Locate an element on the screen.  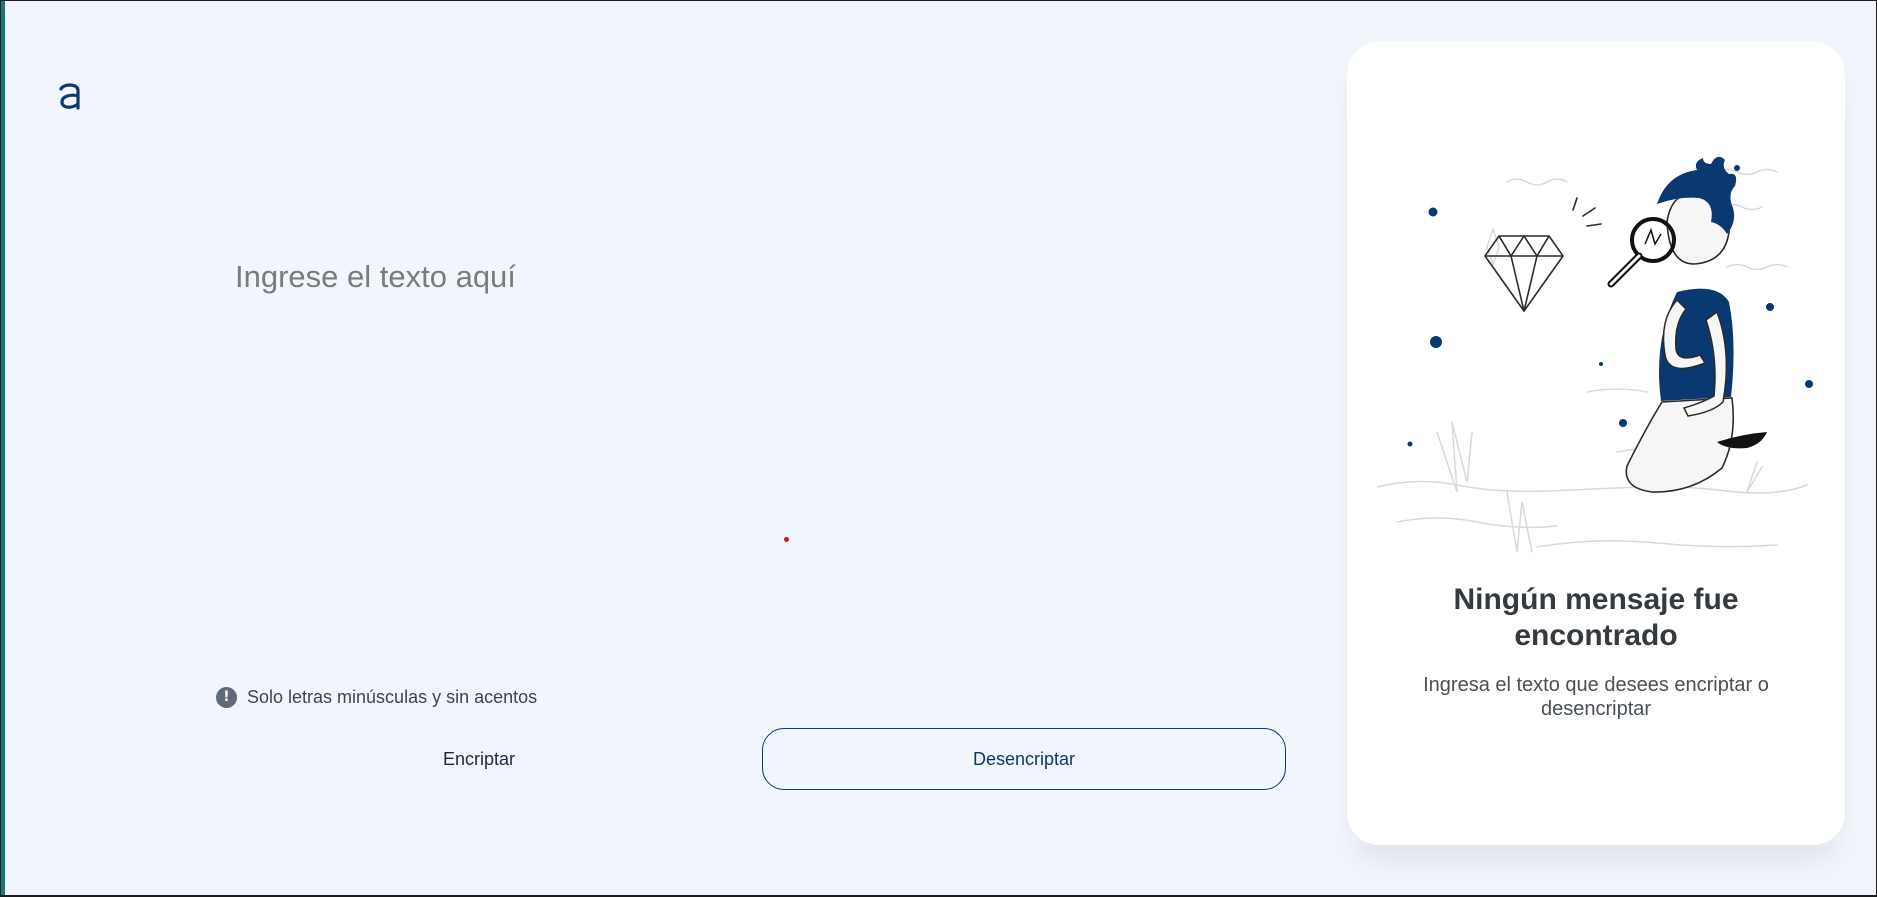
hint-text: Solo letras minúsculas y sin acentos is located at coordinates (392, 697).